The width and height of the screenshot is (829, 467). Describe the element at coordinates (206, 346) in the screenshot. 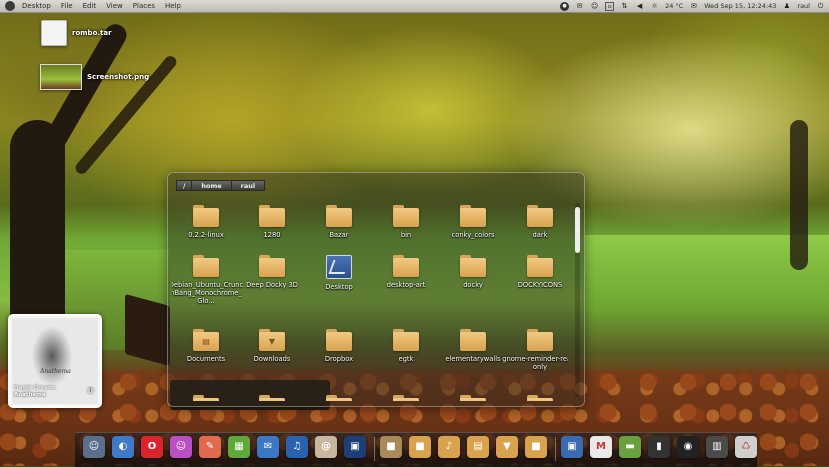

I see `stack-item: ▤ Documents` at that location.